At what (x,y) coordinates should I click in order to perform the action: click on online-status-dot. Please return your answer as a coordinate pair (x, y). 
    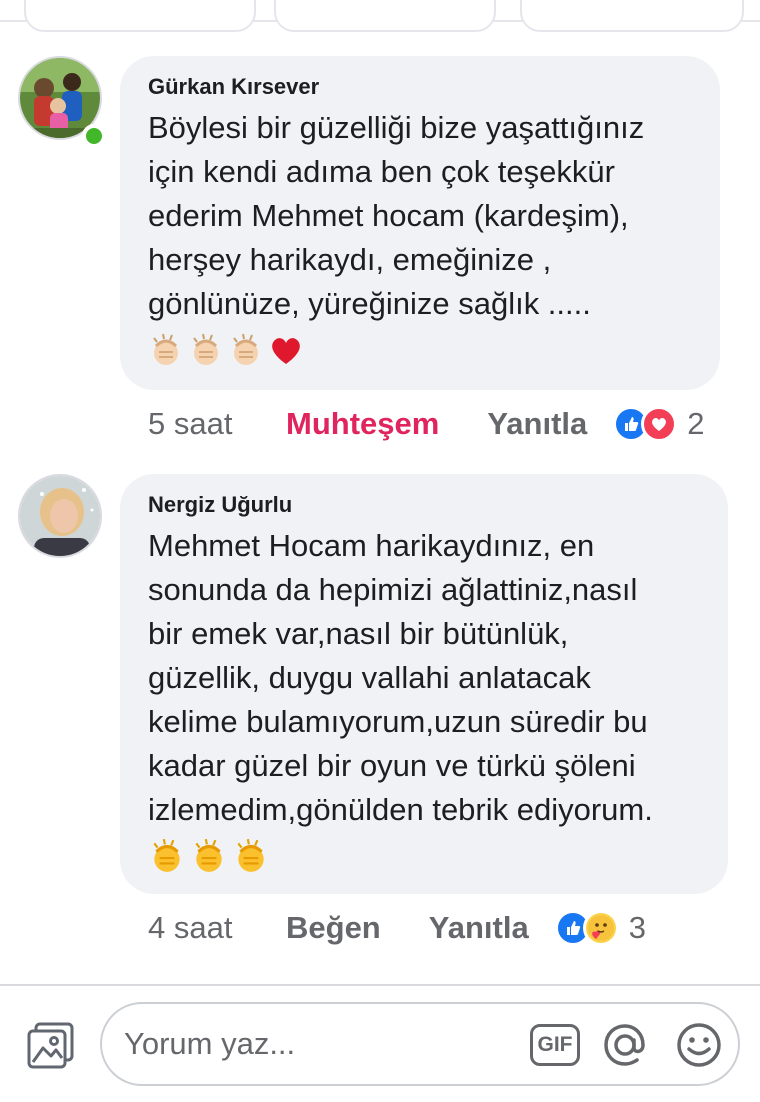
    Looking at the image, I should click on (94, 136).